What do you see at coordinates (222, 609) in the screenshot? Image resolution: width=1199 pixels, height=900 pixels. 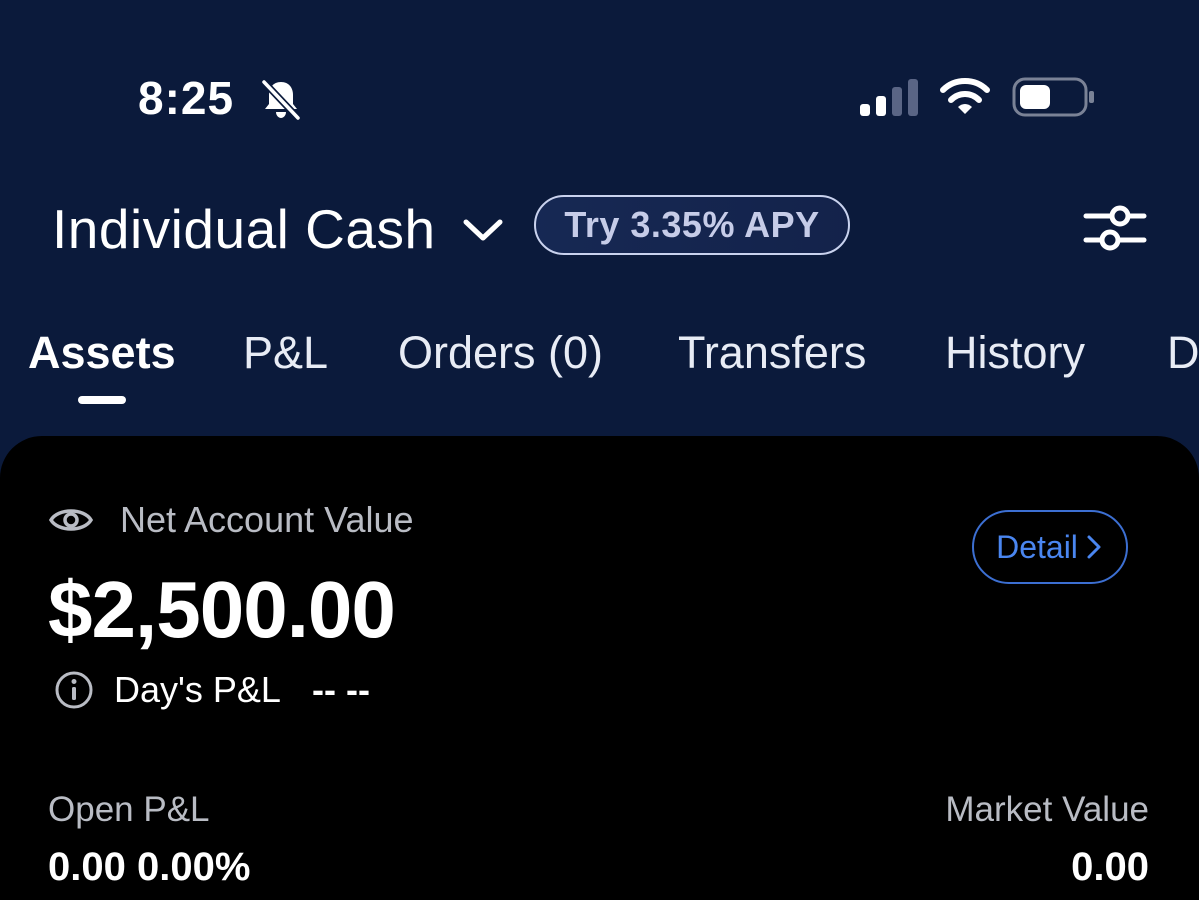 I see `net-account-value: $2,500.00` at bounding box center [222, 609].